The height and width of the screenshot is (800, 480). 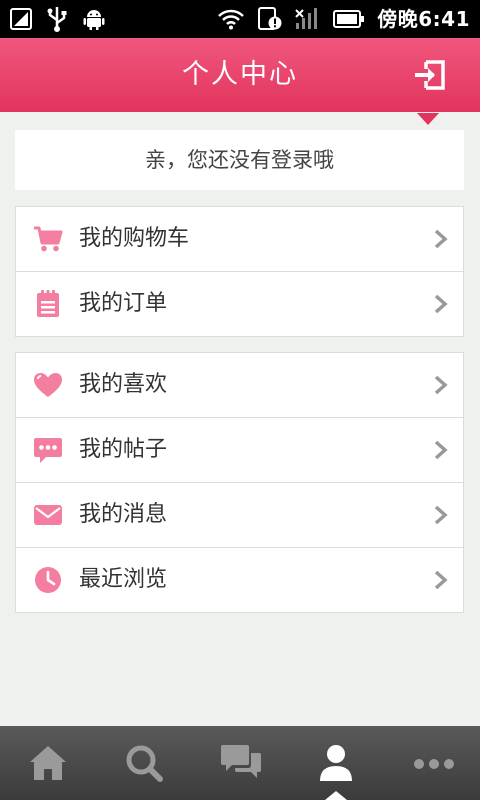 I want to click on tab-search, so click(x=144, y=763).